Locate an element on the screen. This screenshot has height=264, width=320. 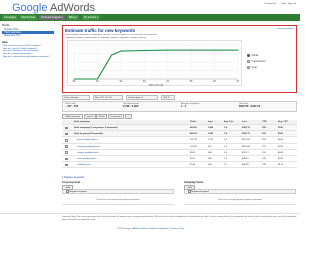
cell-name: beach wedding dress is located at coordinates (132, 140).